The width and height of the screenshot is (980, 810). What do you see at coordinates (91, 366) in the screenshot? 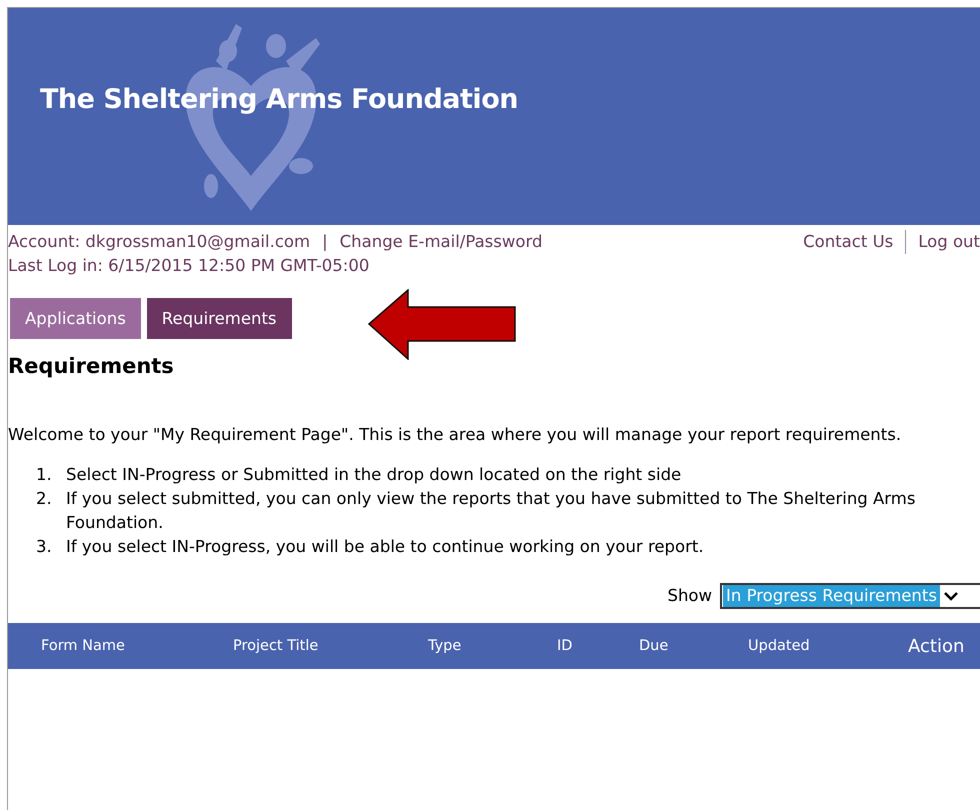
I see `page-heading: Requirements` at bounding box center [91, 366].